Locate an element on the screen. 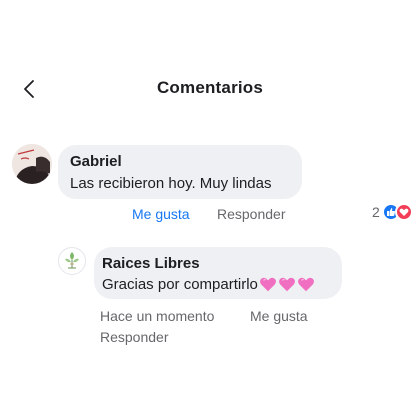 This screenshot has width=420, height=420. comment-text: Gracias por compartirlo is located at coordinates (209, 284).